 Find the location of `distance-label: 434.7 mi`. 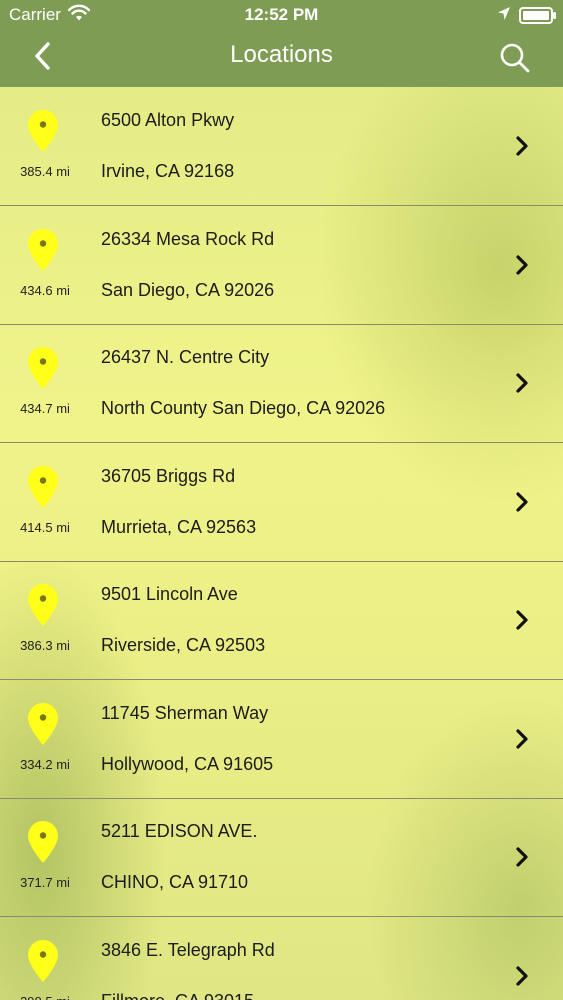

distance-label: 434.7 mi is located at coordinates (45, 408).